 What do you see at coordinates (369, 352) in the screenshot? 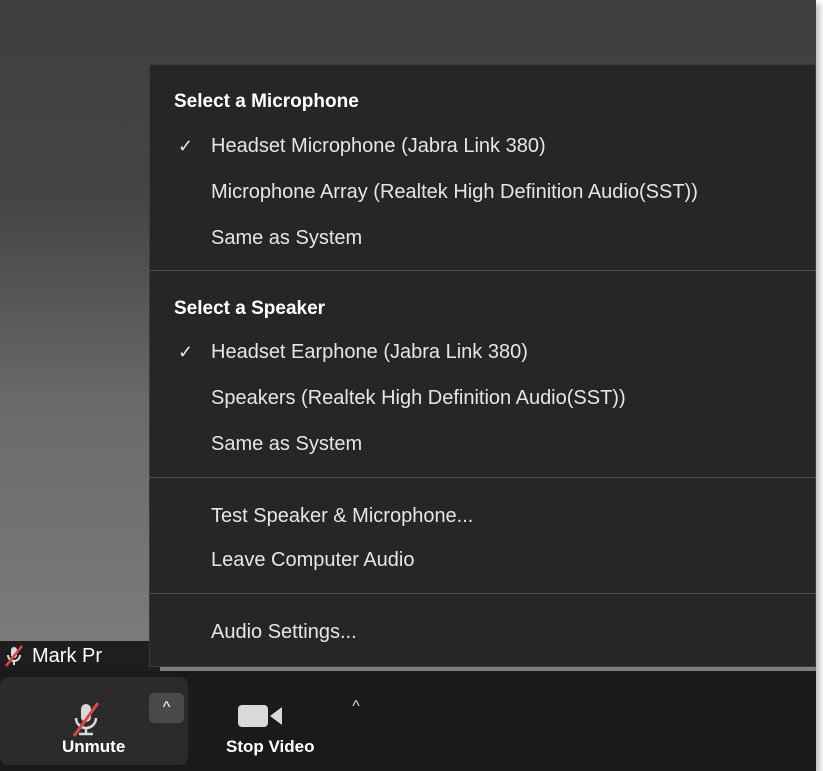
I see `menu-item-headset-earphone: Headset Earphone (Jabra Link 380)` at bounding box center [369, 352].